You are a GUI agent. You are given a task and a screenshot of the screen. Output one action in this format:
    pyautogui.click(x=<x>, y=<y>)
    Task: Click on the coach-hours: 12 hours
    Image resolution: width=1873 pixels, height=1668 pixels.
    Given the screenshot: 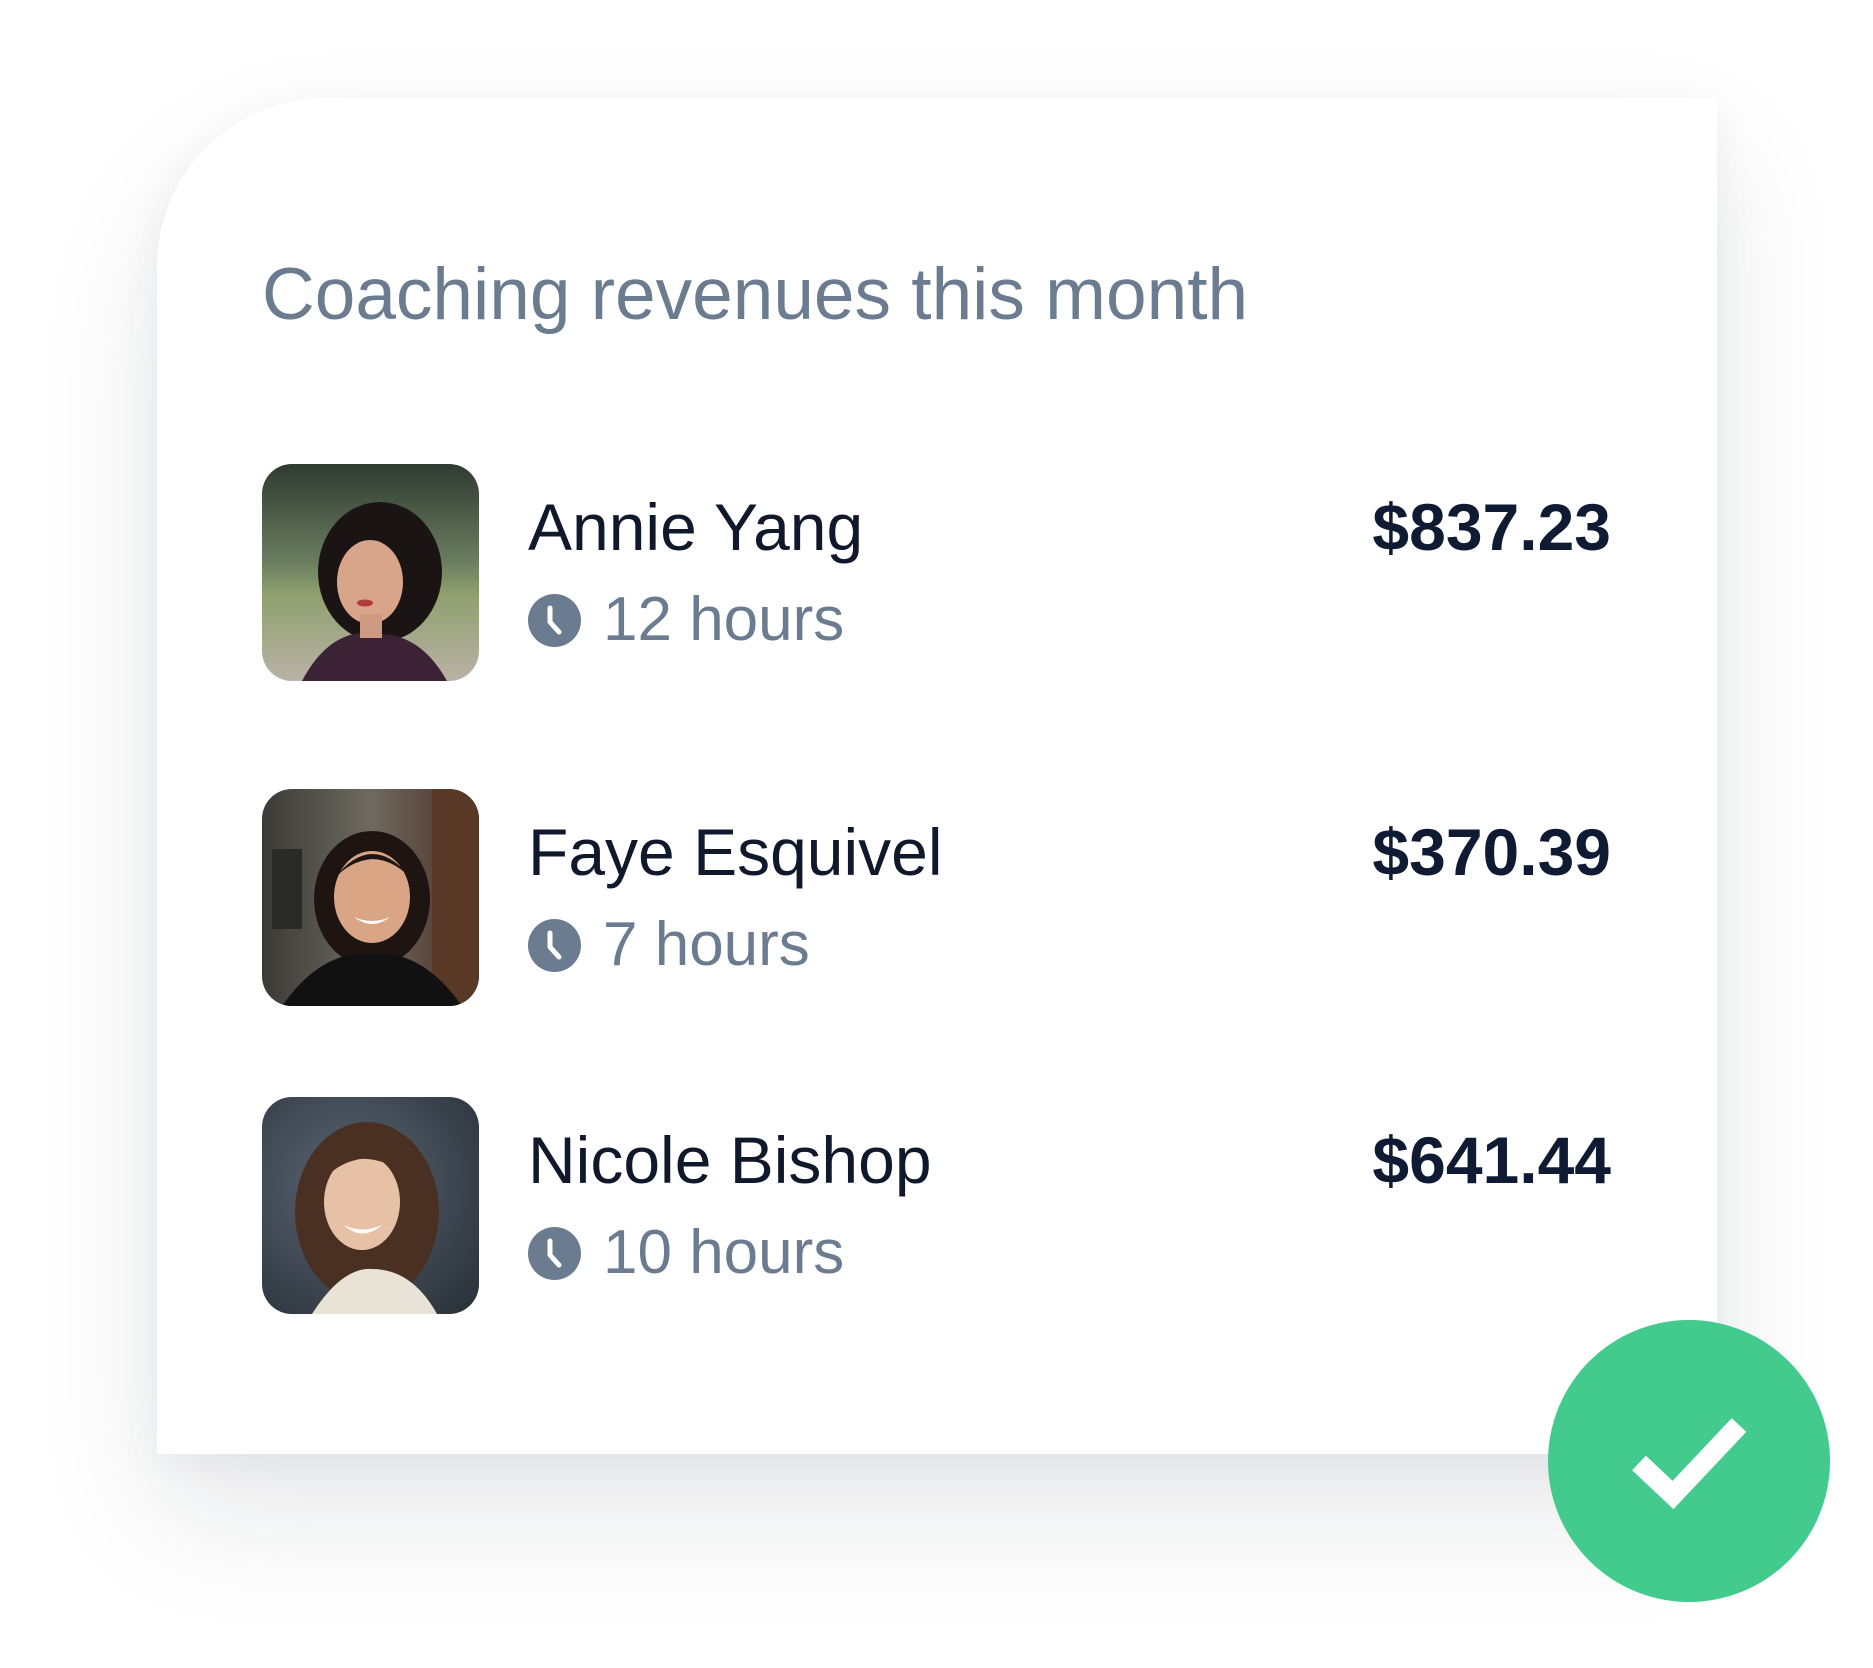 What is the action you would take?
    pyautogui.click(x=686, y=619)
    